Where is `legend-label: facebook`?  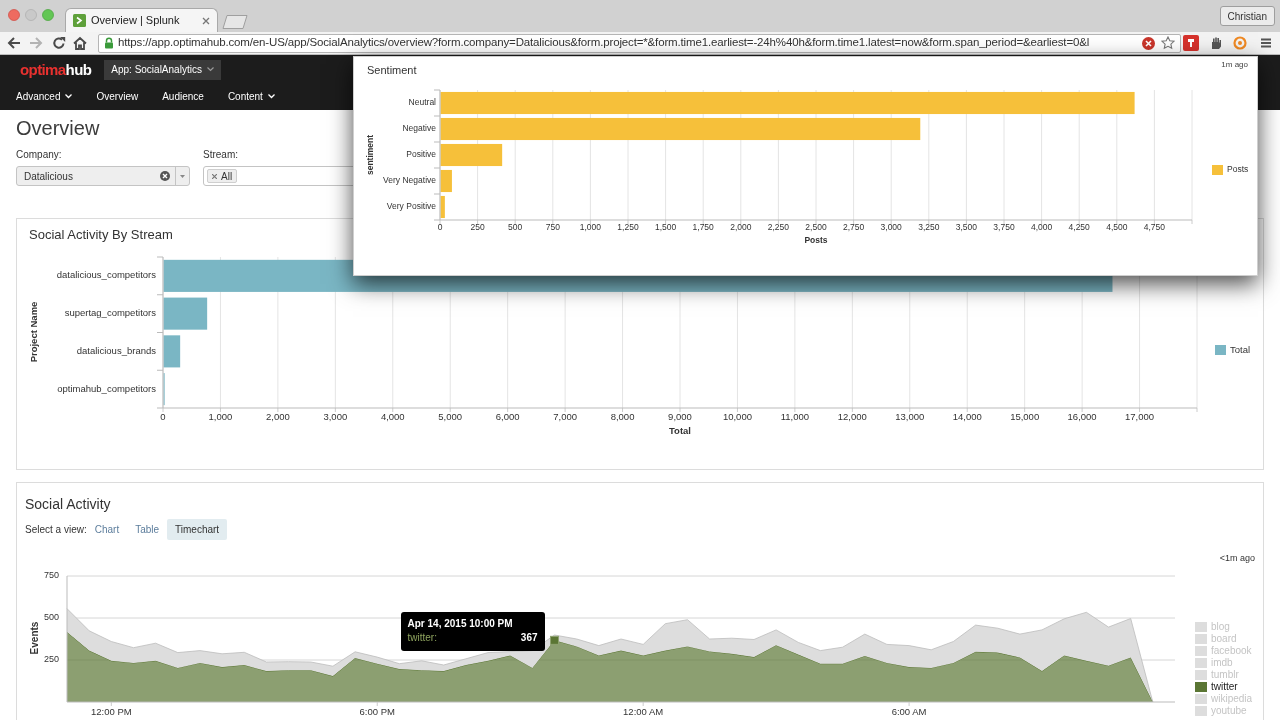 legend-label: facebook is located at coordinates (1231, 650).